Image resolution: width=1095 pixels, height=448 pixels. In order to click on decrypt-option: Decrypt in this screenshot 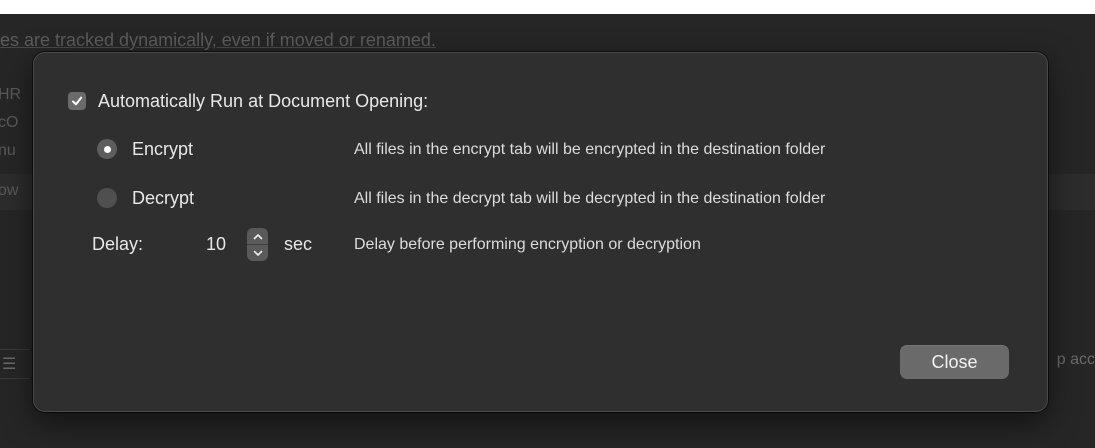, I will do `click(145, 198)`.